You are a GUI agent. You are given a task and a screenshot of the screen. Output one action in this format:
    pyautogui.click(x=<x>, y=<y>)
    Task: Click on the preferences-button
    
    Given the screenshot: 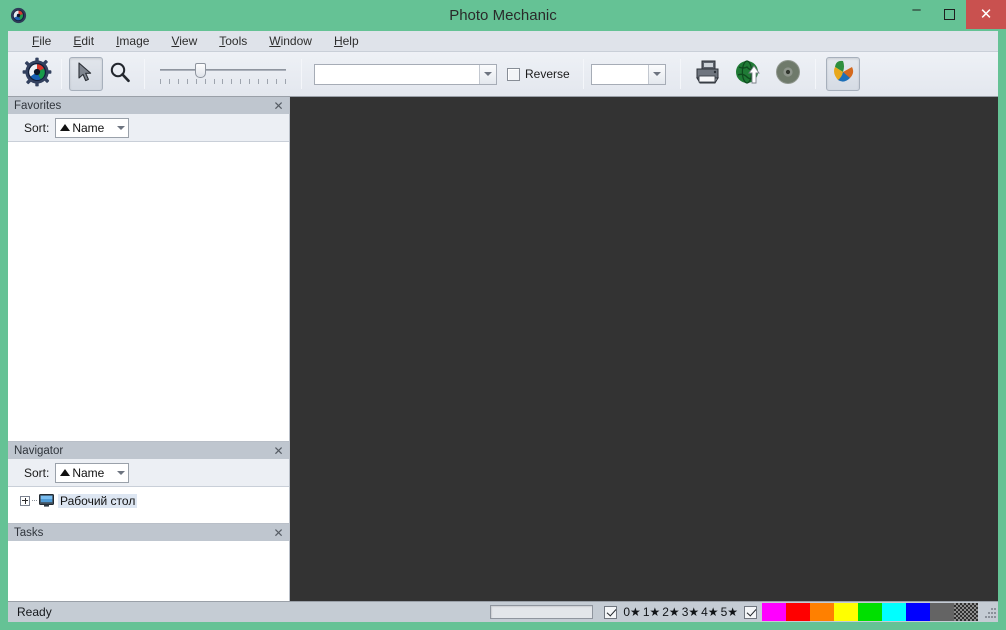 What is the action you would take?
    pyautogui.click(x=37, y=74)
    